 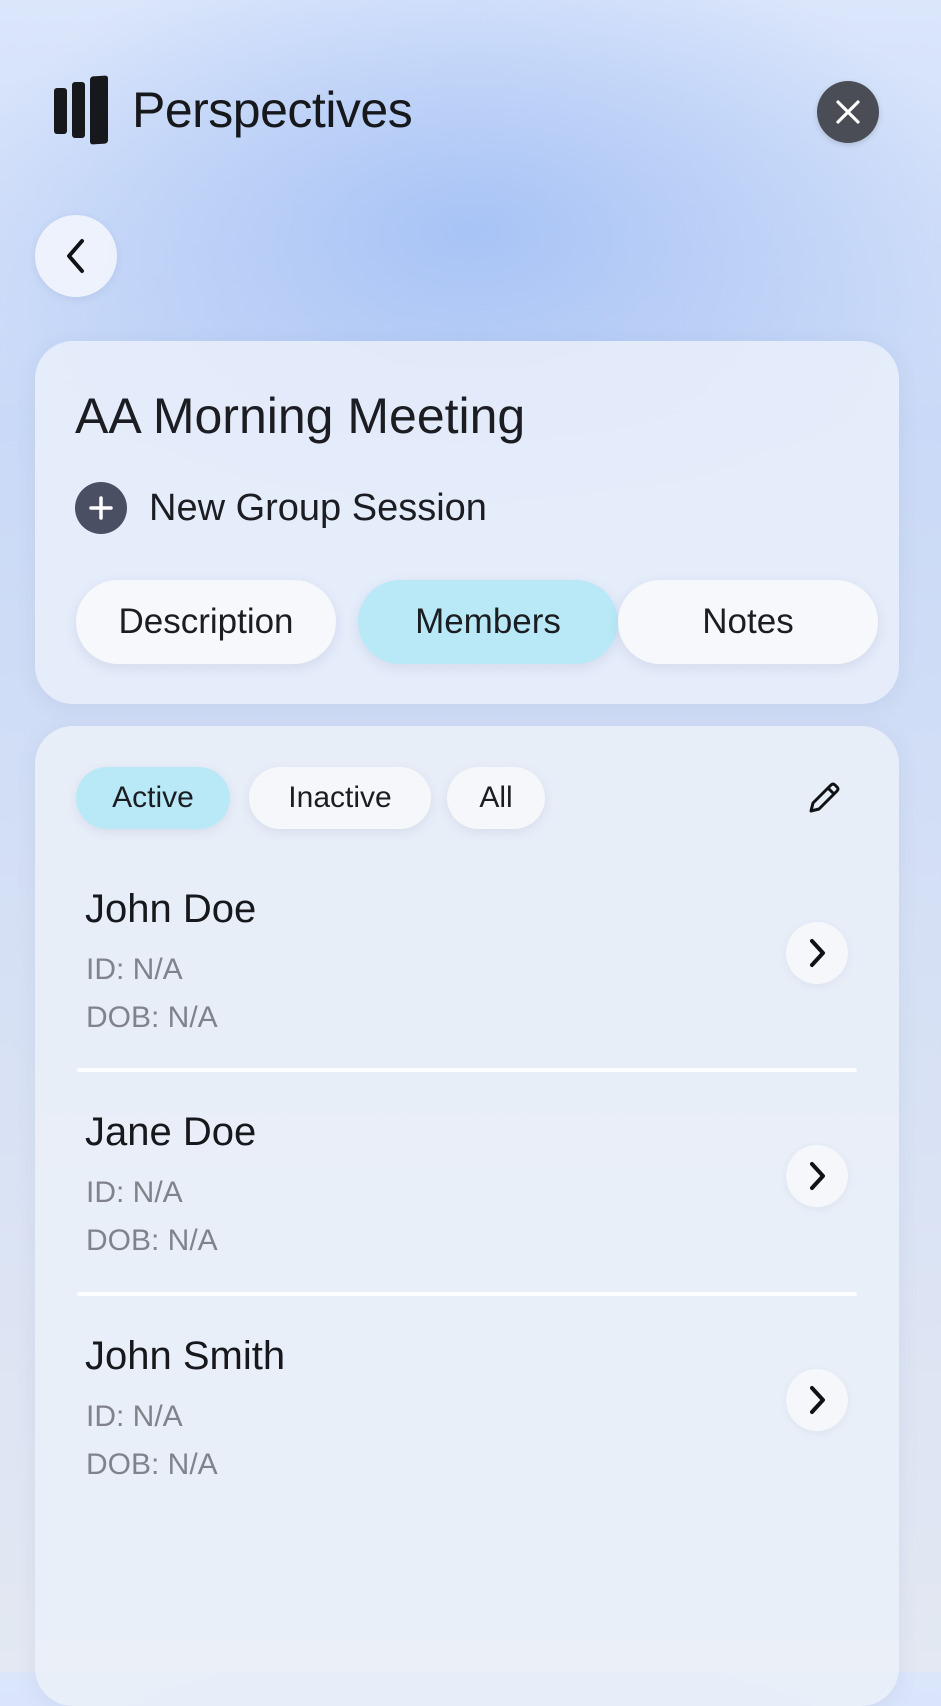 What do you see at coordinates (153, 798) in the screenshot?
I see `filter-active: Active` at bounding box center [153, 798].